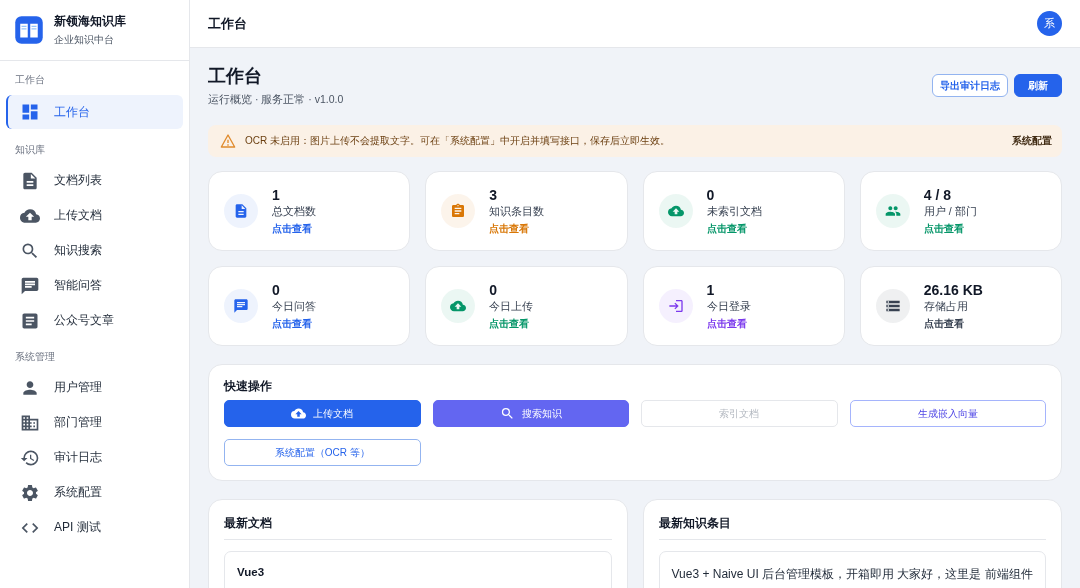 This screenshot has width=1080, height=588. Describe the element at coordinates (950, 211) in the screenshot. I see `stat-label: 用户 / 部门` at that location.